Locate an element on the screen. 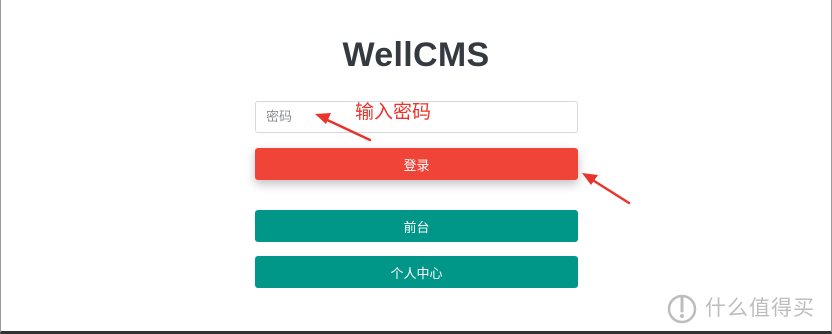  frontend-button: 前台 is located at coordinates (416, 226).